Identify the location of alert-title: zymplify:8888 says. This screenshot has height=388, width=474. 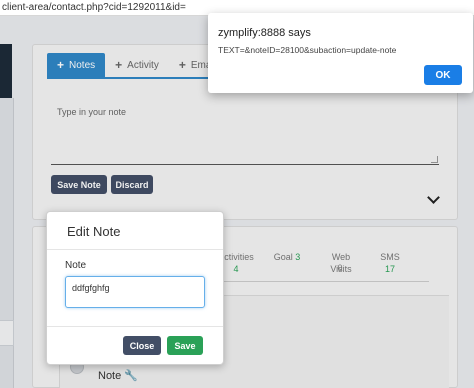
(264, 33).